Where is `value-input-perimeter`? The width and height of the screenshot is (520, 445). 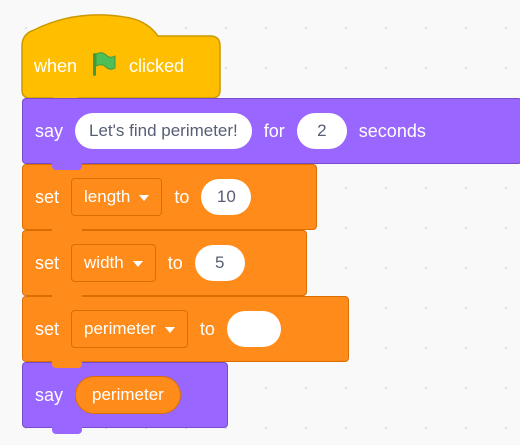 value-input-perimeter is located at coordinates (253, 329).